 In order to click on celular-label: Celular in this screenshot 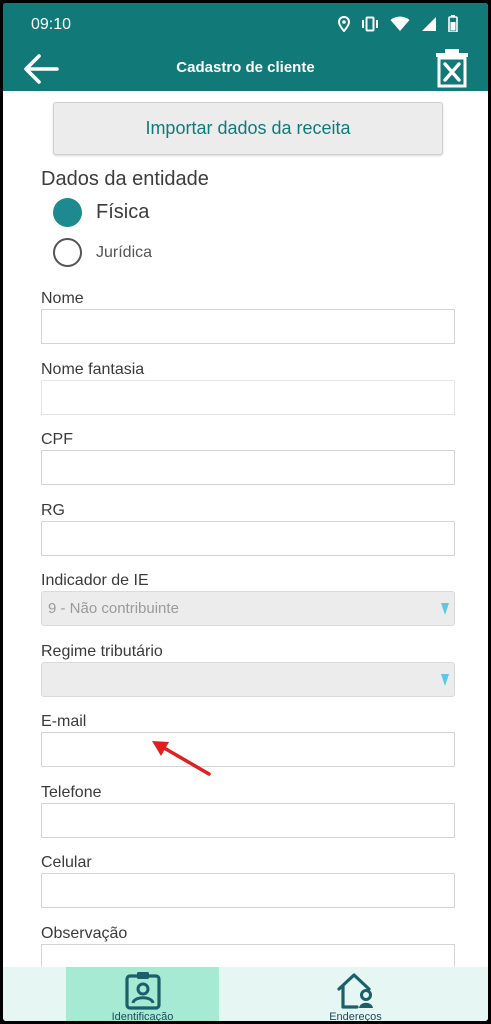, I will do `click(66, 862)`.